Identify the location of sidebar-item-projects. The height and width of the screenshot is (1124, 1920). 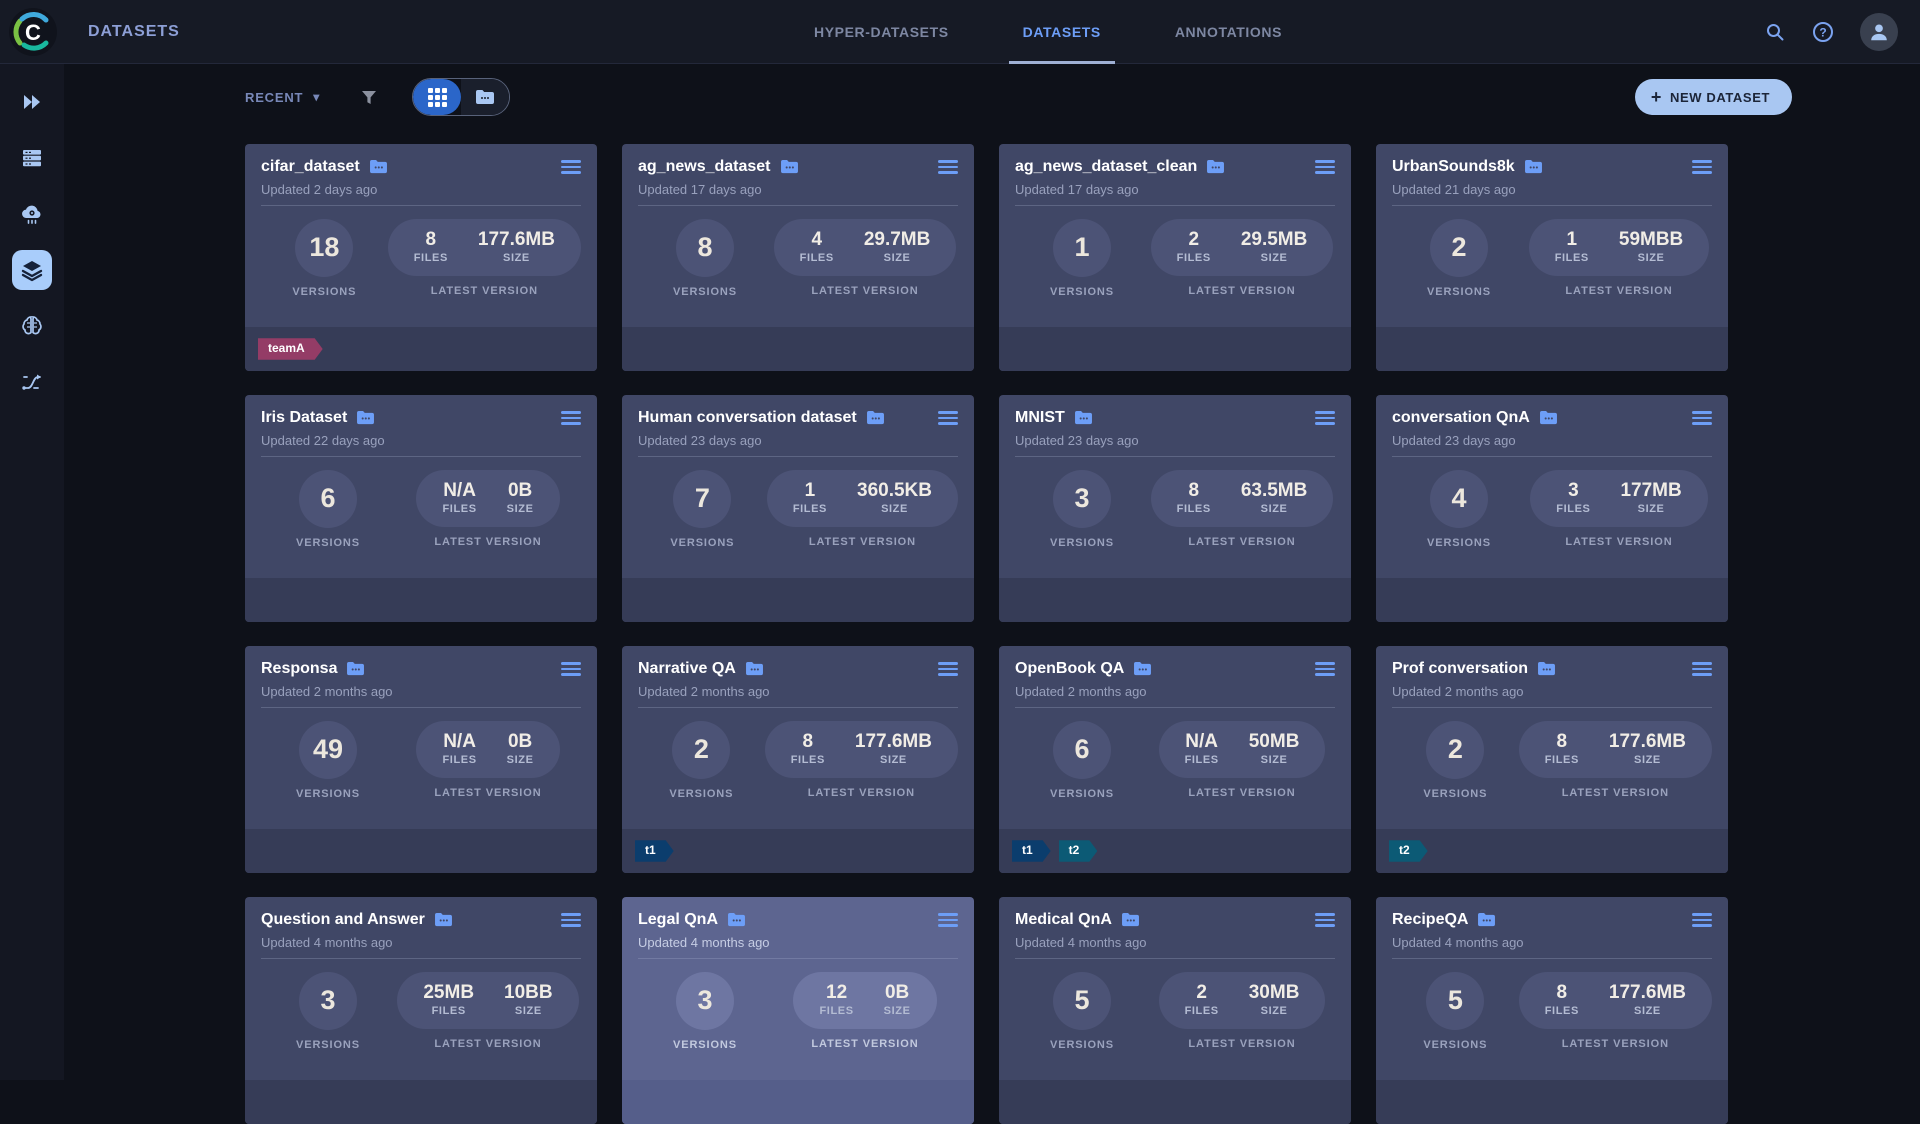
(32, 102).